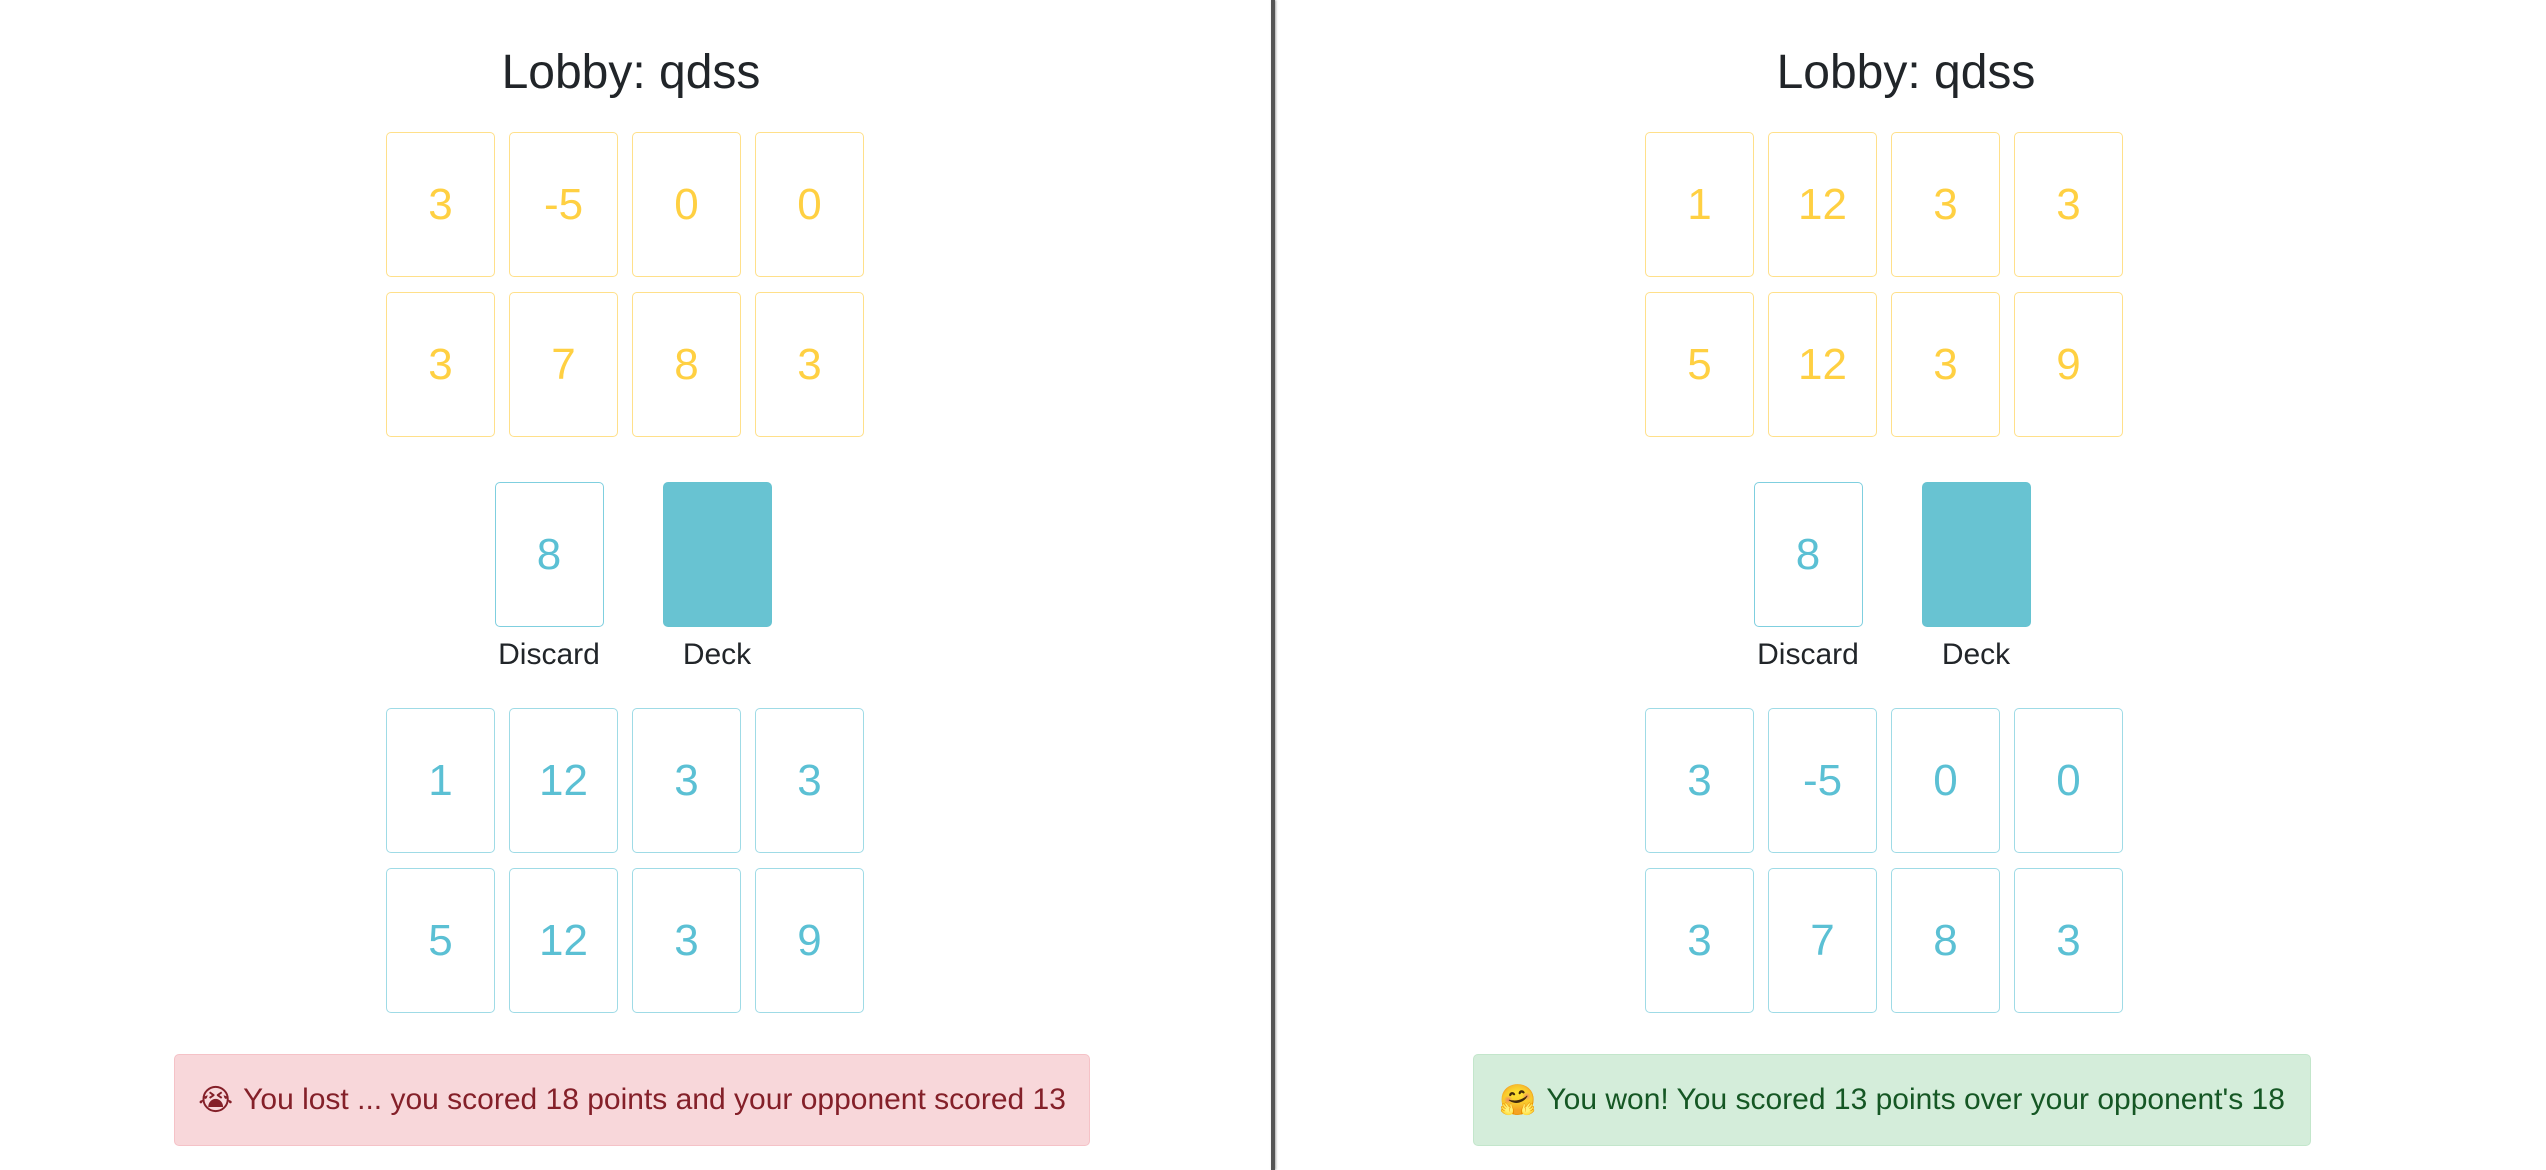  Describe the element at coordinates (809, 940) in the screenshot. I see `own-card: 9` at that location.